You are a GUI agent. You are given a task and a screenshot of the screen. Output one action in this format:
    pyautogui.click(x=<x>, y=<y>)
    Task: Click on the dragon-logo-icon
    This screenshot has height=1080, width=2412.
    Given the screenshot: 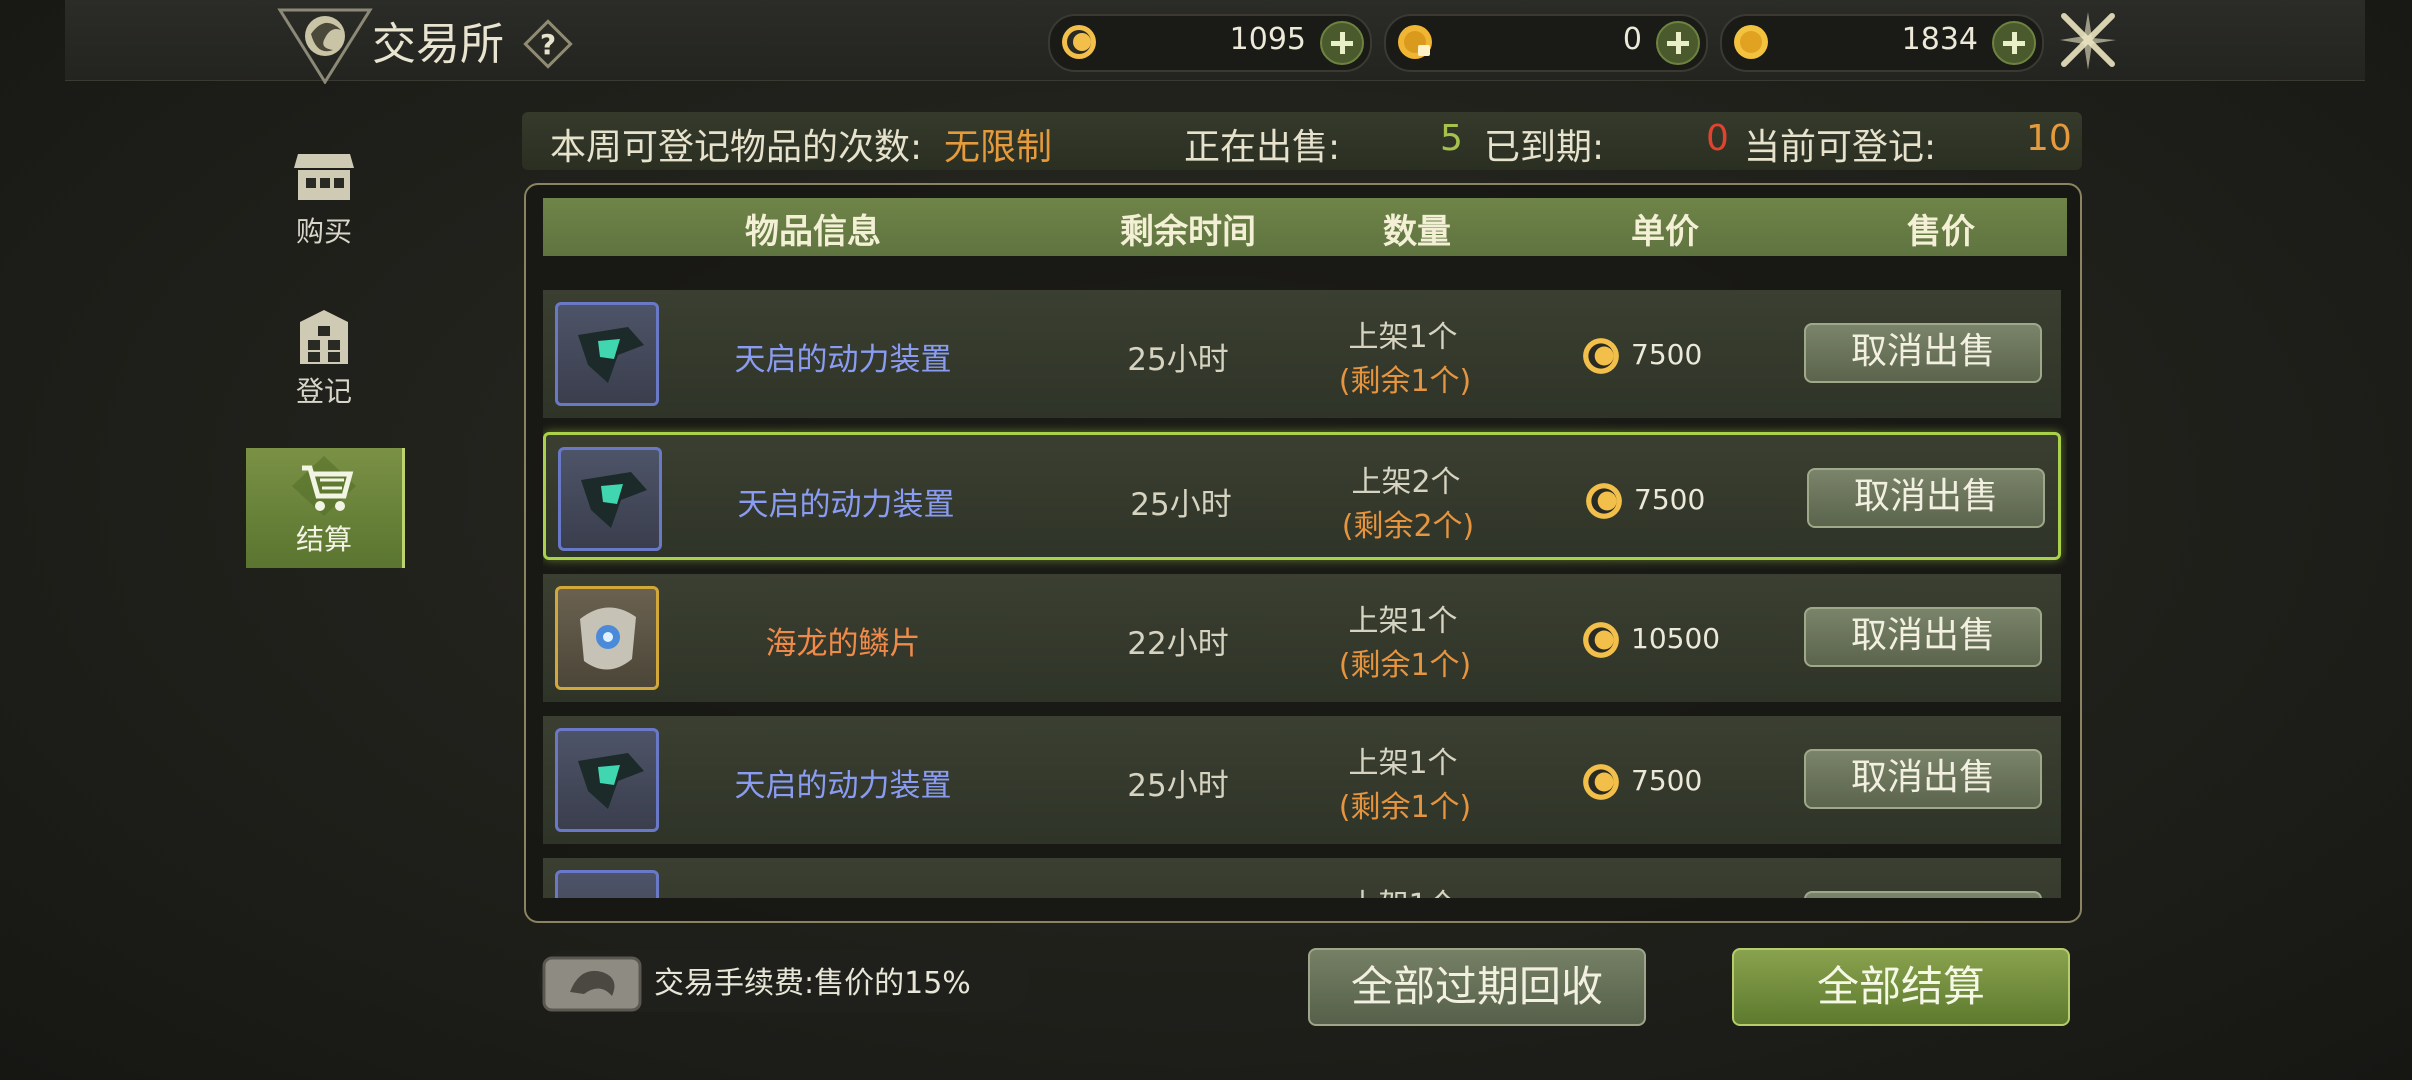 What is the action you would take?
    pyautogui.click(x=325, y=46)
    